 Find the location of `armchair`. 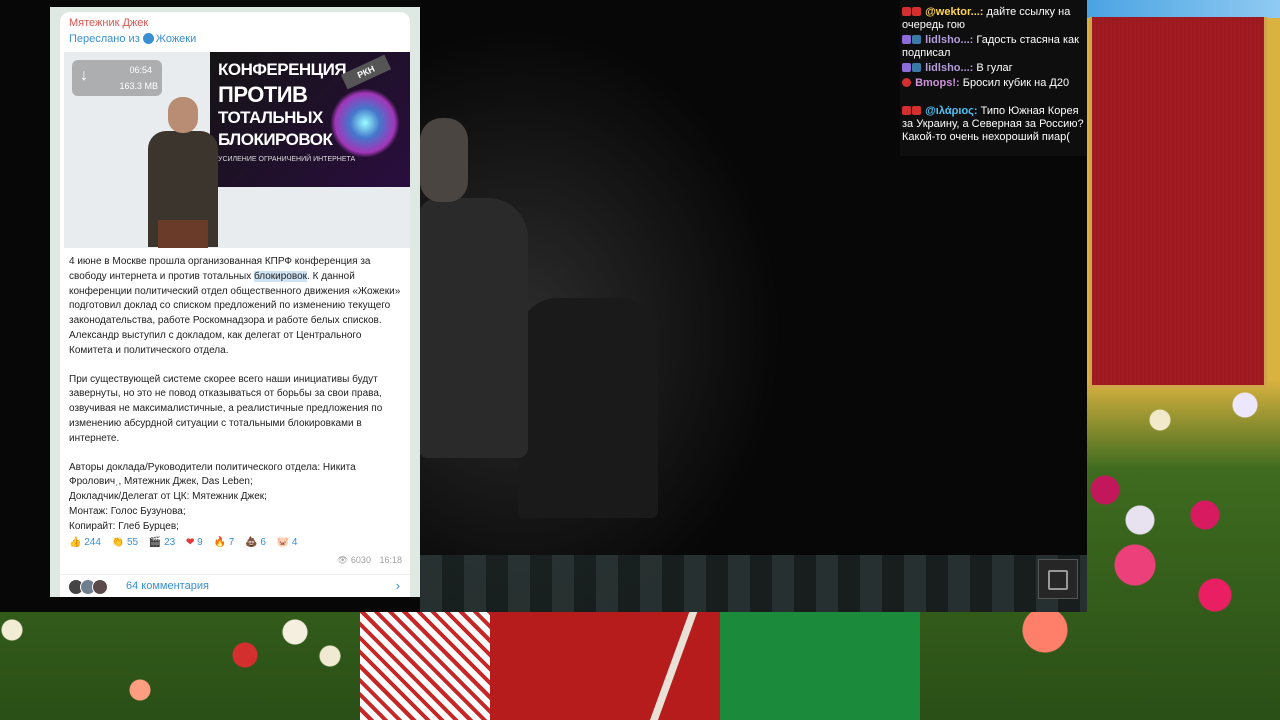

armchair is located at coordinates (588, 408).